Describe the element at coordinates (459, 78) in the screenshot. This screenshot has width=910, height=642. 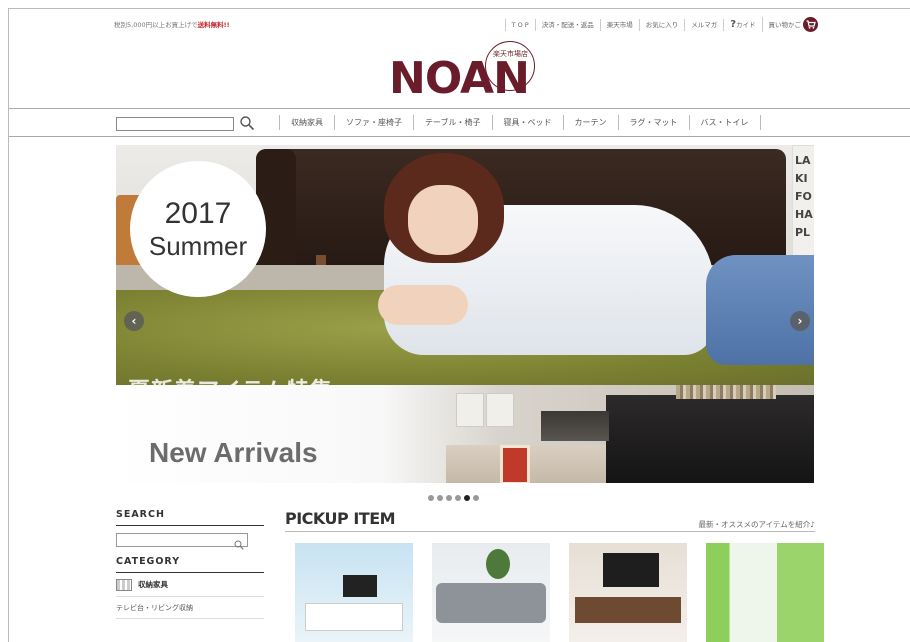
I see `logo-text: NOAN` at that location.